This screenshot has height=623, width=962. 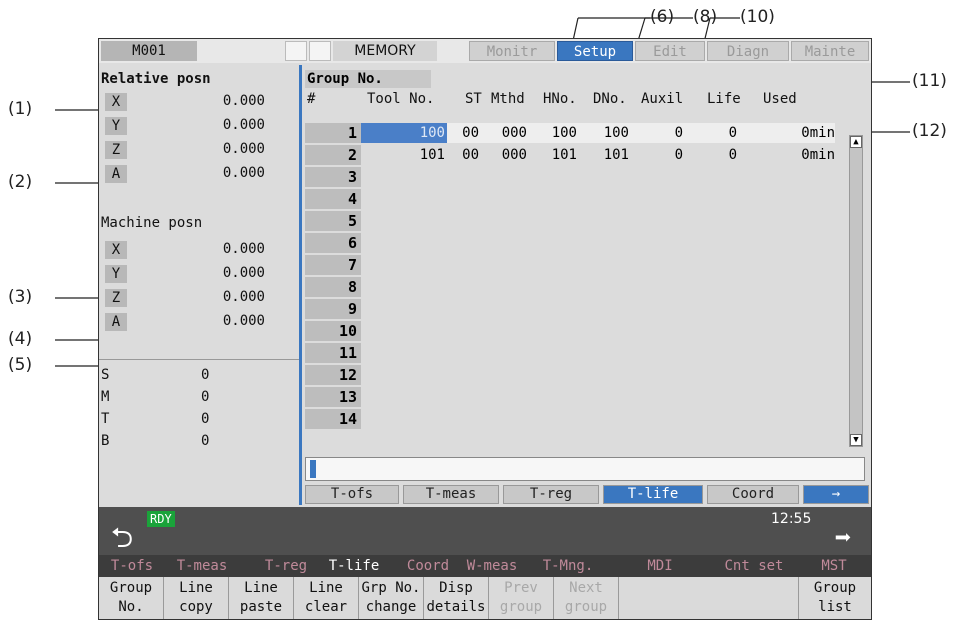 What do you see at coordinates (105, 375) in the screenshot?
I see `modal-label: S` at bounding box center [105, 375].